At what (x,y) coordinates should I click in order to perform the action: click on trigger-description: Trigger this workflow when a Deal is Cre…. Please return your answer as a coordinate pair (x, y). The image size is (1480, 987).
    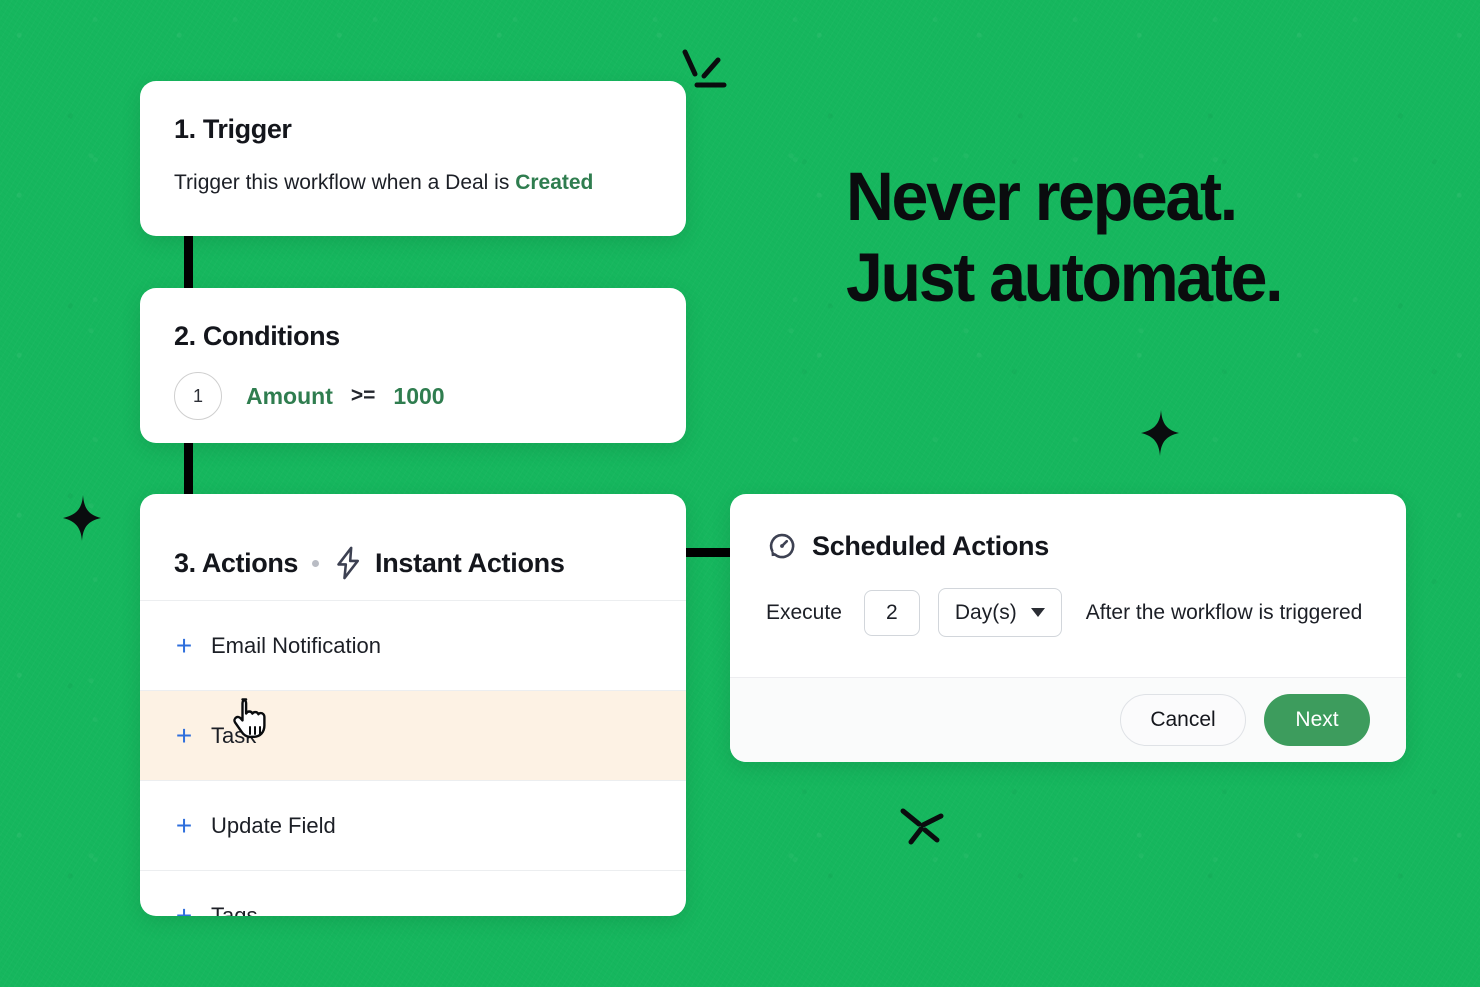
    Looking at the image, I should click on (413, 183).